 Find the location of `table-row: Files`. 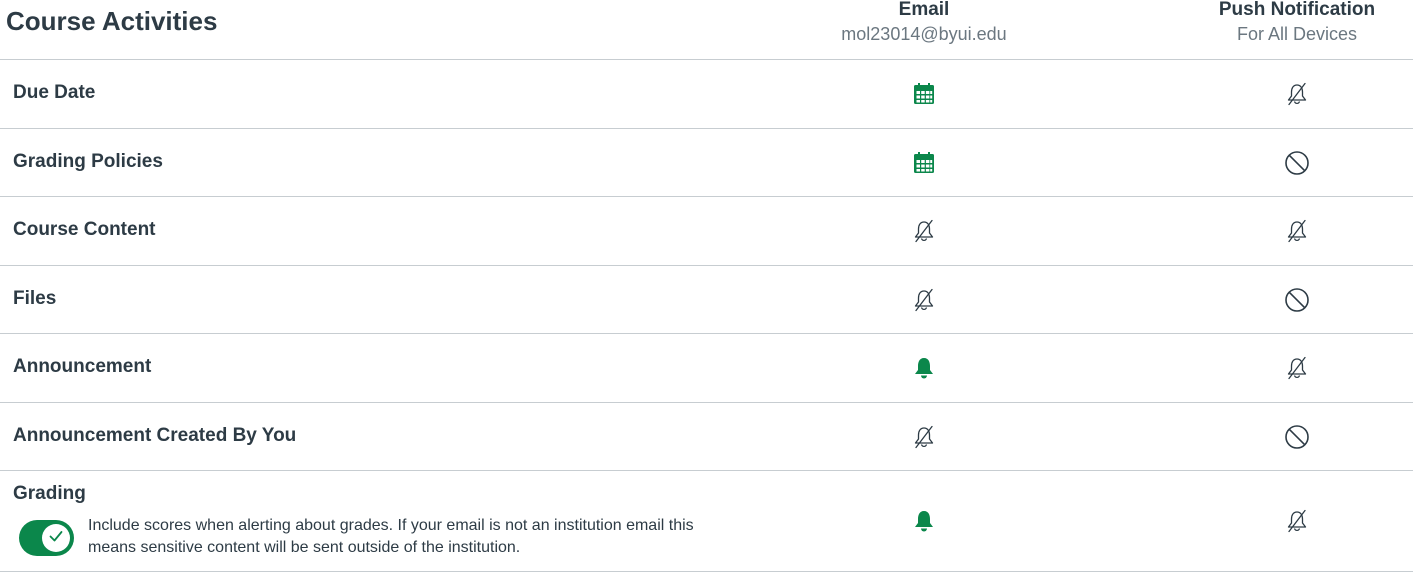

table-row: Files is located at coordinates (706, 300).